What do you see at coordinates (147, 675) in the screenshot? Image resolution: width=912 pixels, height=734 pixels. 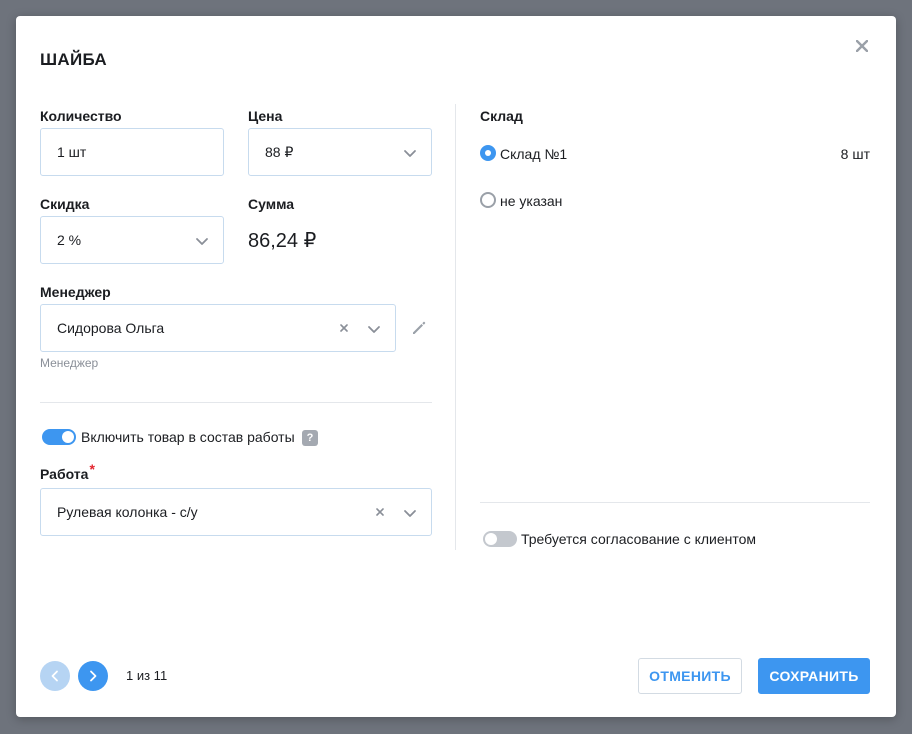 I see `pager-text: 1 из 11` at bounding box center [147, 675].